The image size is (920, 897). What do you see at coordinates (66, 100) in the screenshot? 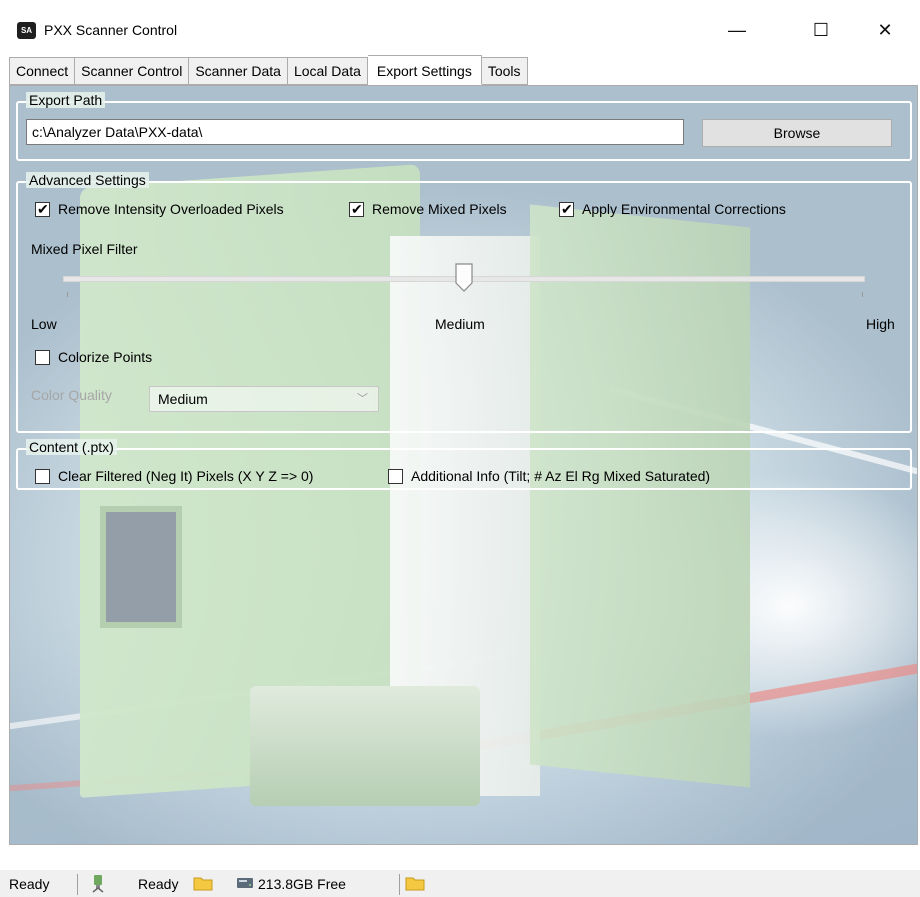
I see `export-path-legend: Export Path` at bounding box center [66, 100].